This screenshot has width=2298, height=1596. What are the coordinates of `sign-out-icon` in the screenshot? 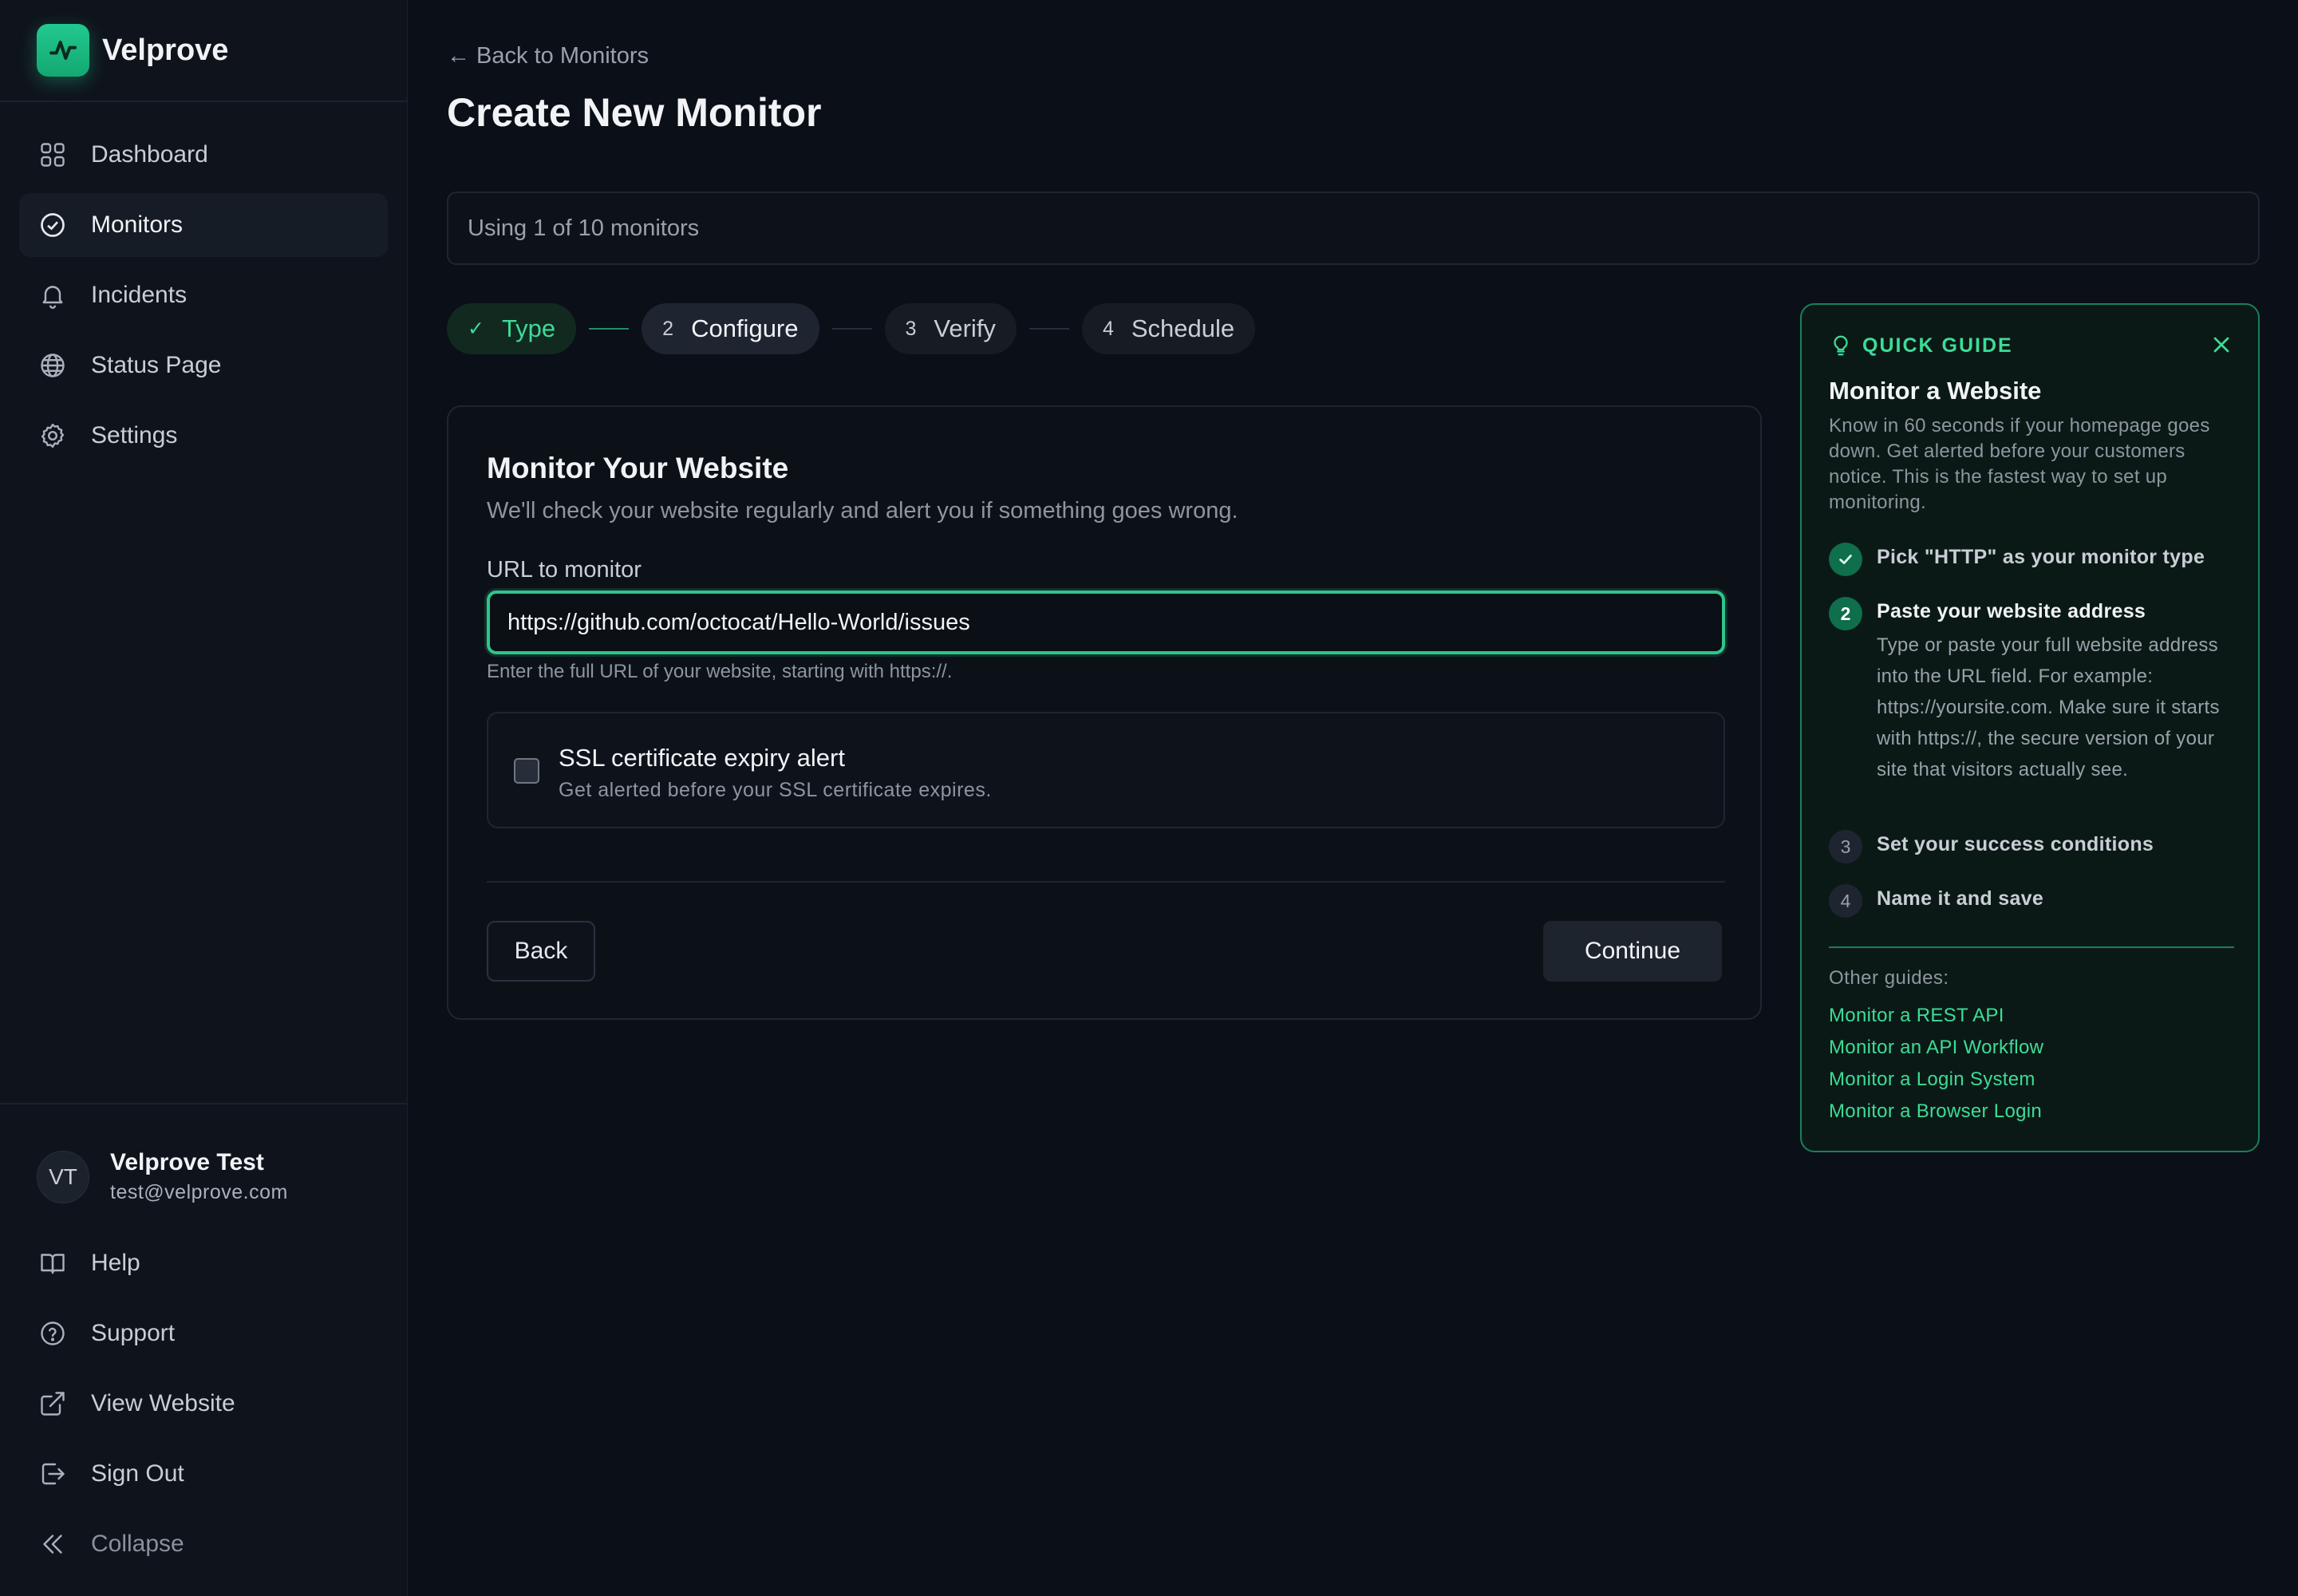 It's located at (53, 1474).